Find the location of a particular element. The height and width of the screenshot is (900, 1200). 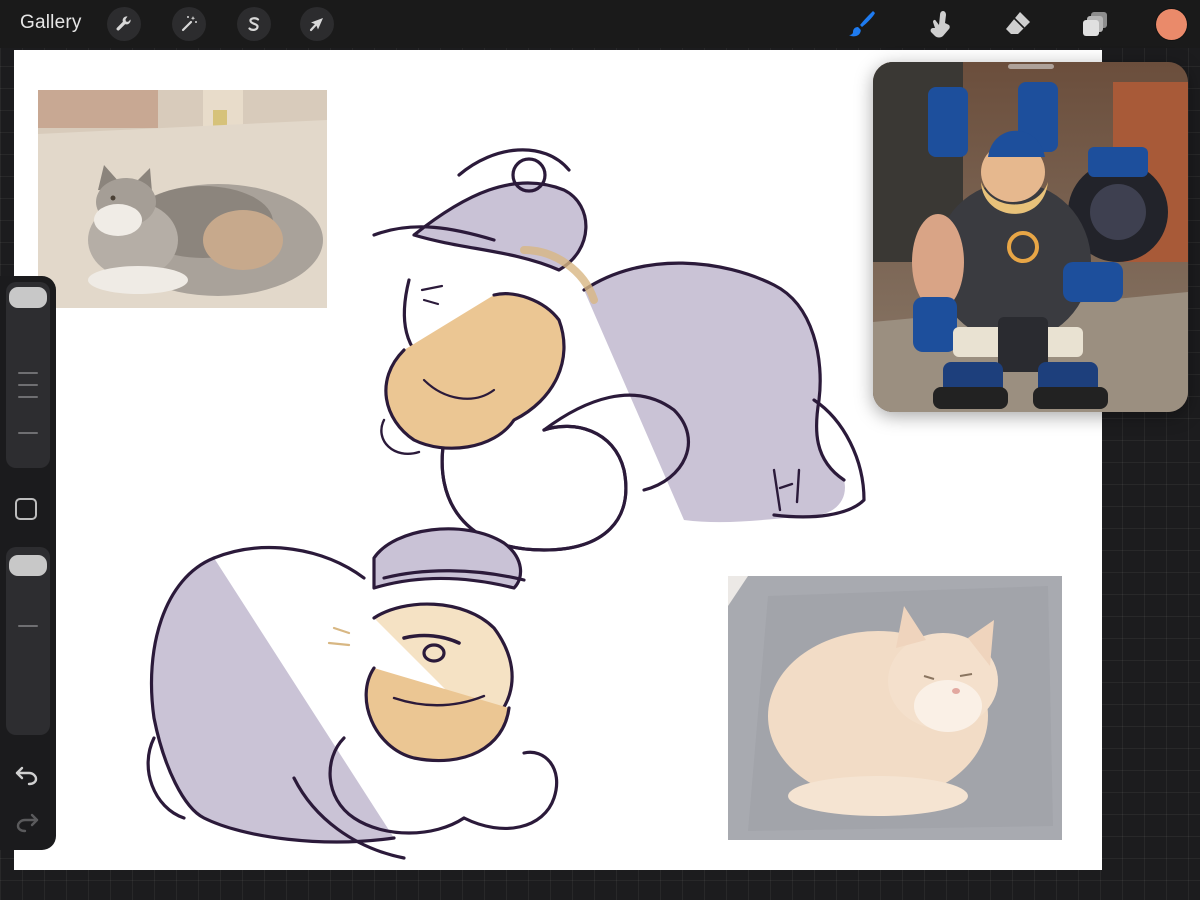

top-toolbar: Gallery is located at coordinates (600, 24).